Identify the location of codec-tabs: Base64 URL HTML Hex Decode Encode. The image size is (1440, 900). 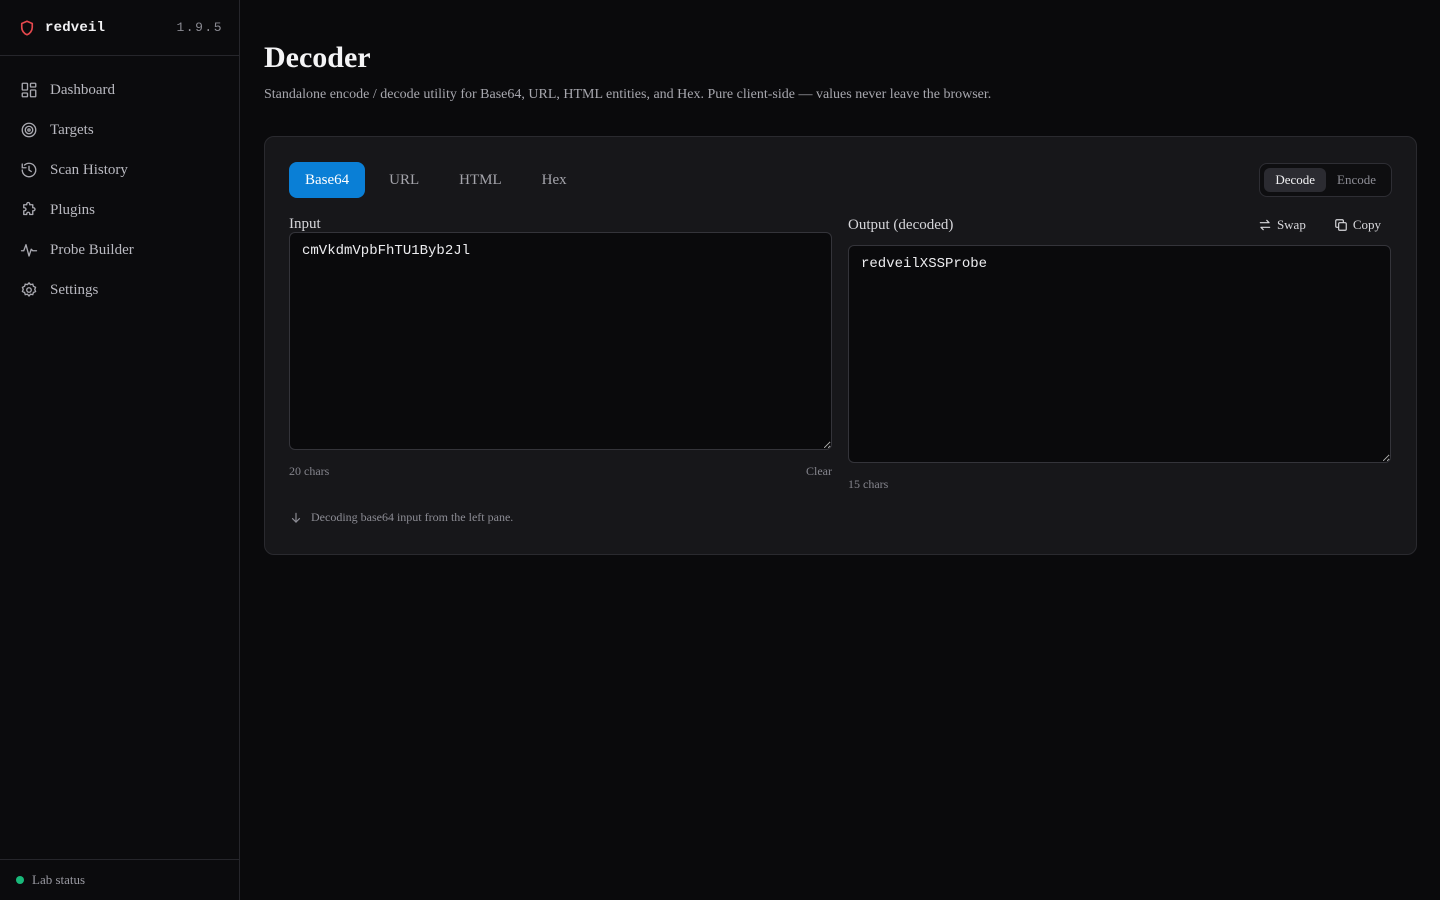
(840, 180).